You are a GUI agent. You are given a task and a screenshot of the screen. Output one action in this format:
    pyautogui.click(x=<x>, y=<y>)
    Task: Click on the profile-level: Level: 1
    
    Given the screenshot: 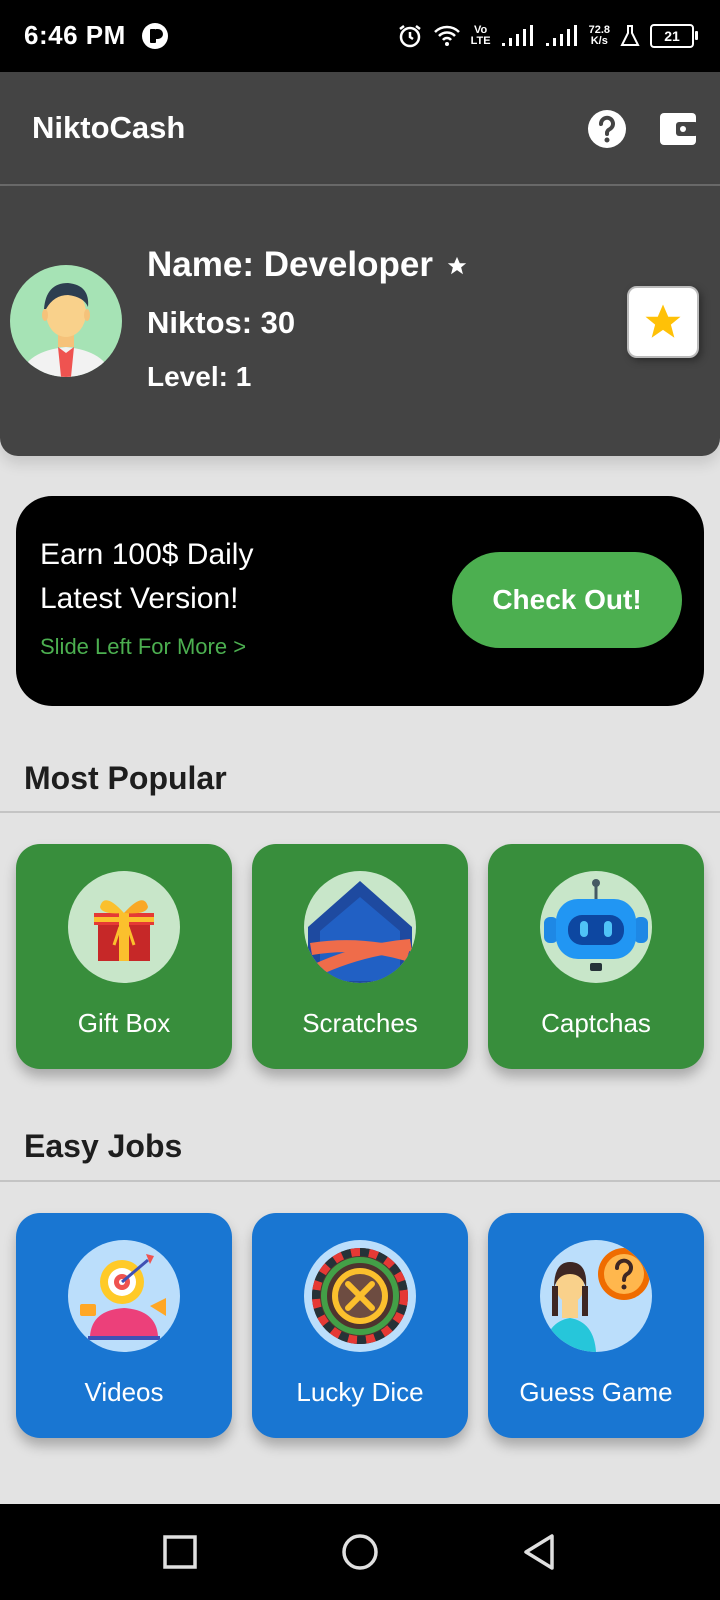 What is the action you would take?
    pyautogui.click(x=199, y=376)
    